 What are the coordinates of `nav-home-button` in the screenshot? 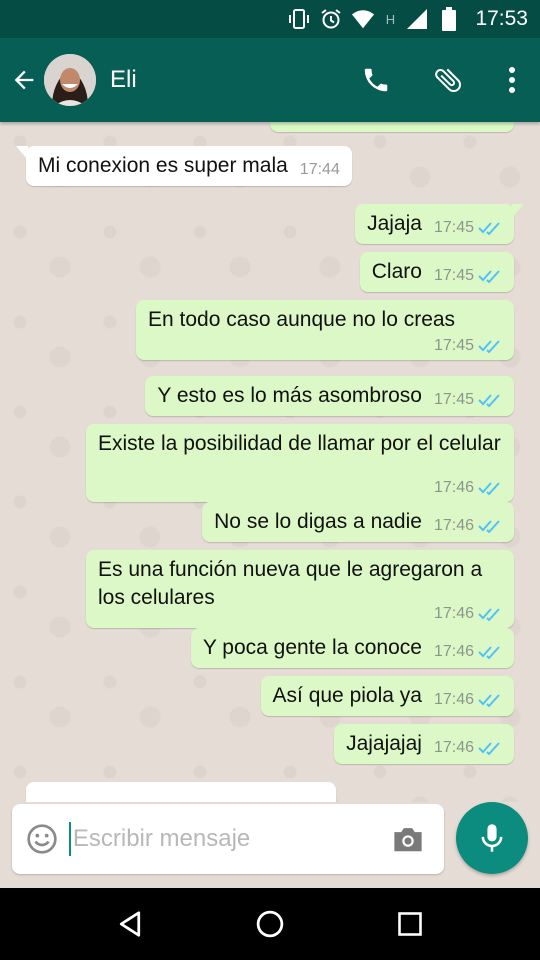 It's located at (270, 924).